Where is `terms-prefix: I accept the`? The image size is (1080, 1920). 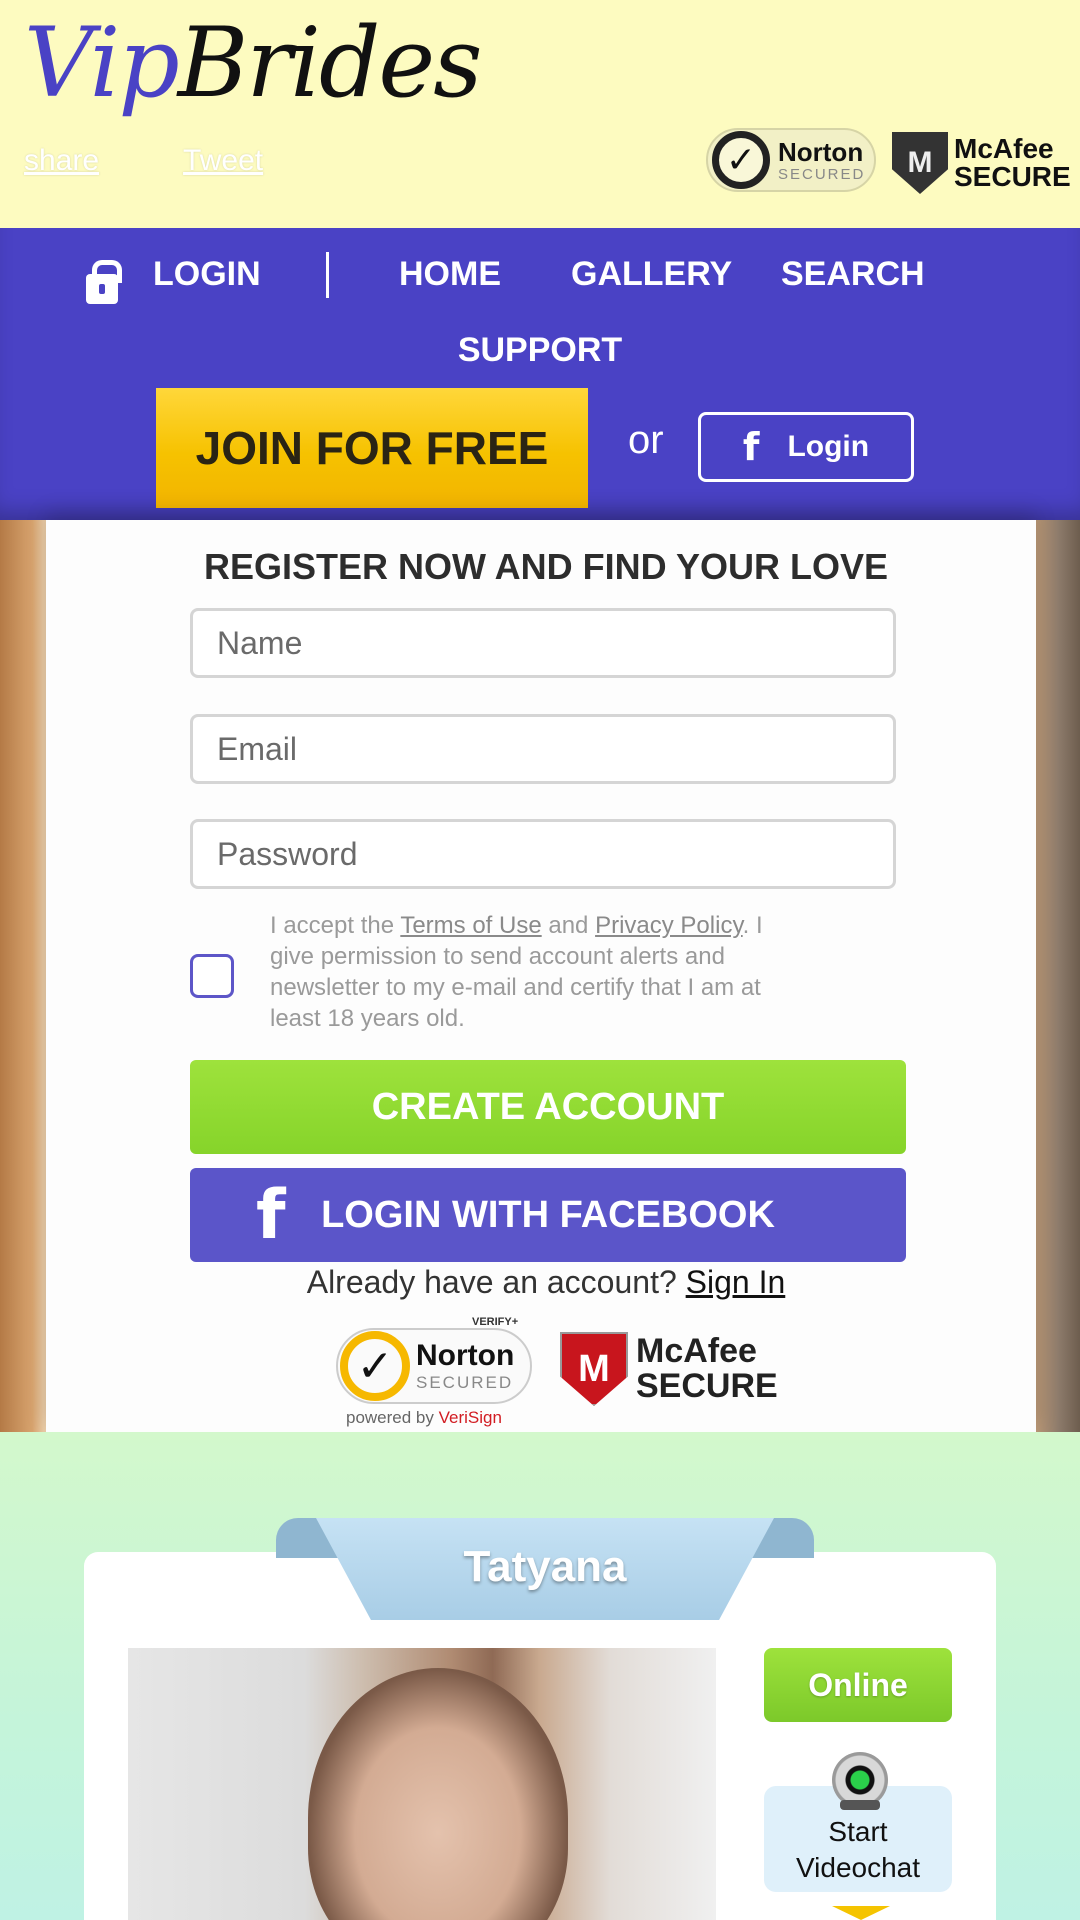 terms-prefix: I accept the is located at coordinates (335, 925).